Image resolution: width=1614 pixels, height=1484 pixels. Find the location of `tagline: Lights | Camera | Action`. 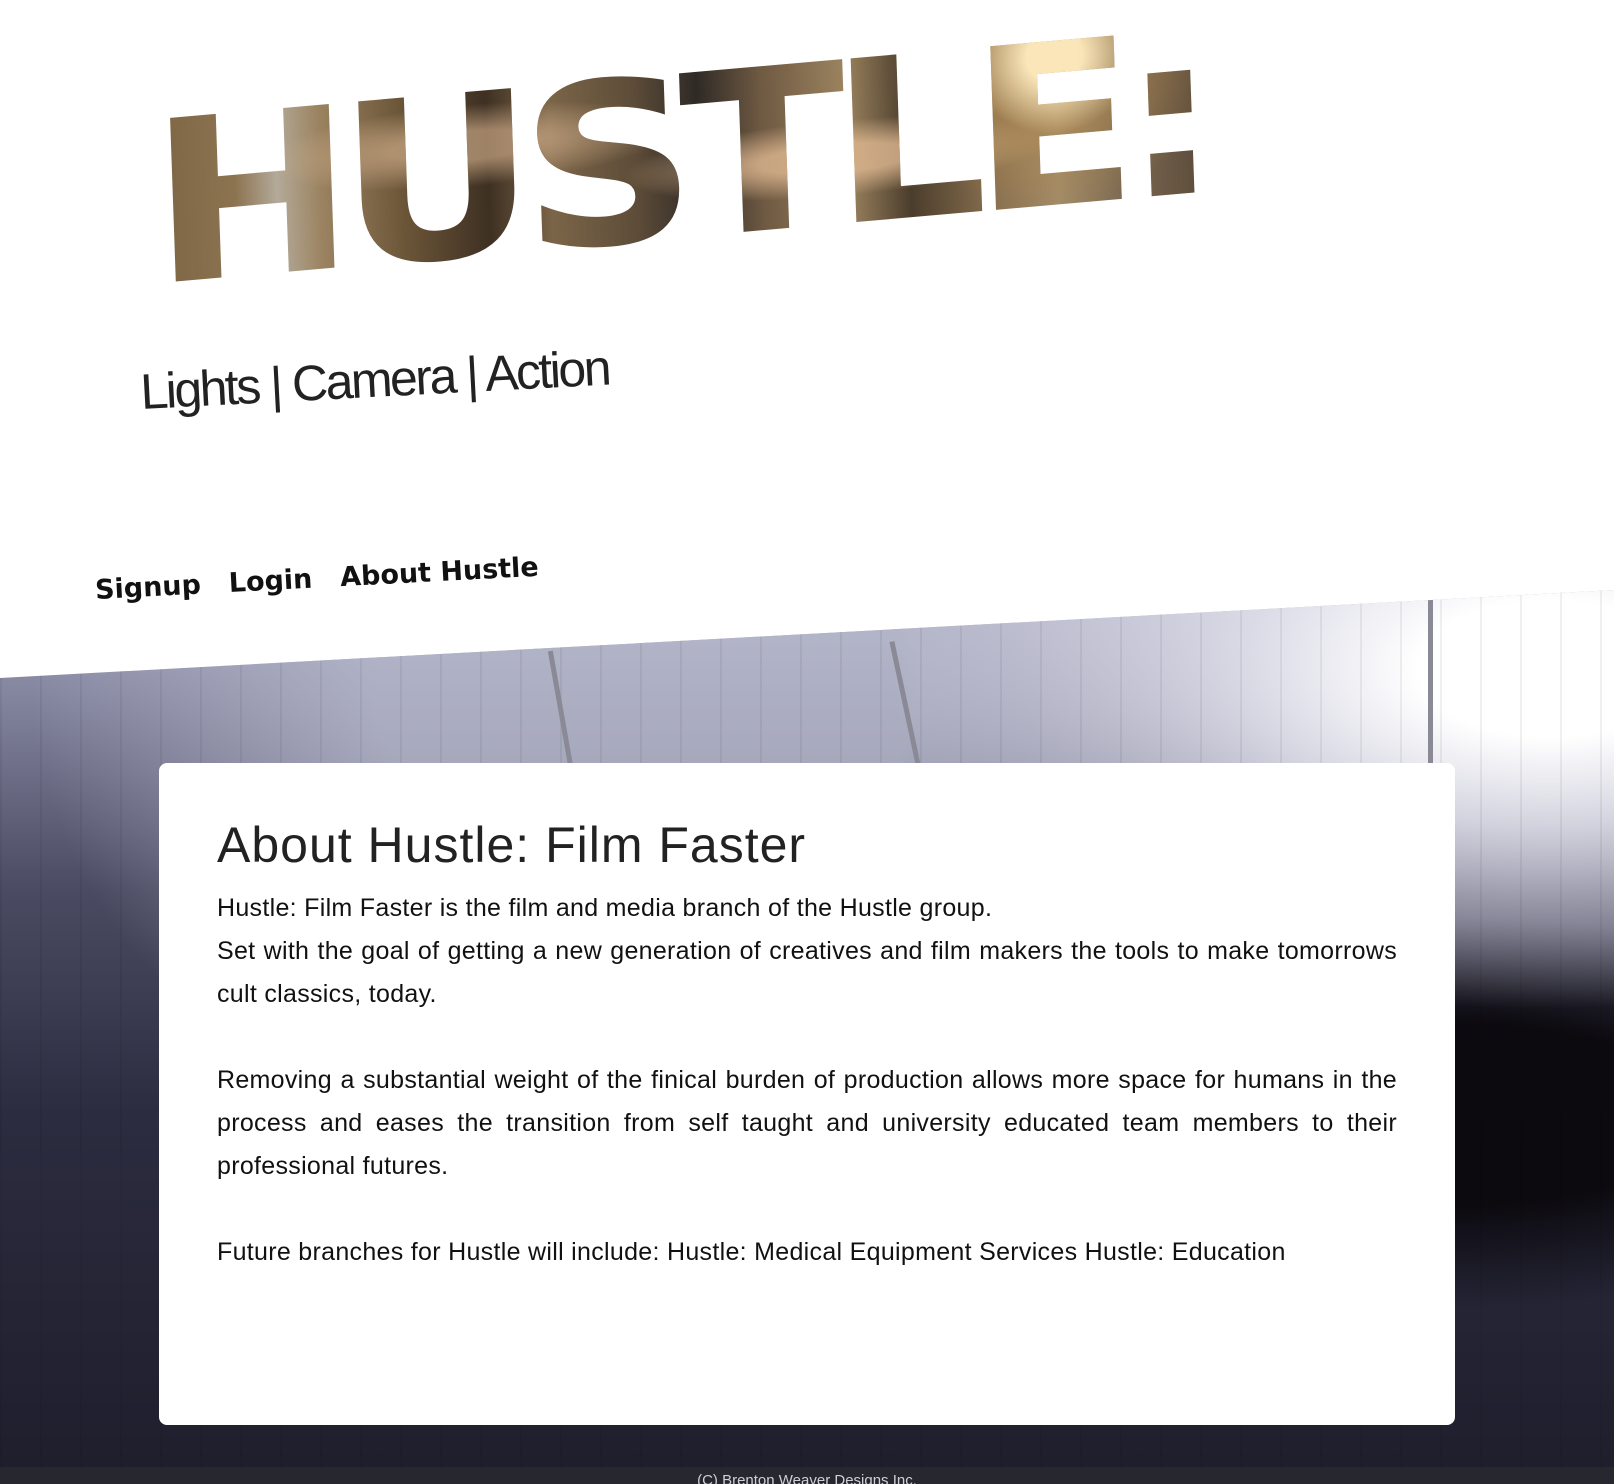

tagline: Lights | Camera | Action is located at coordinates (375, 380).